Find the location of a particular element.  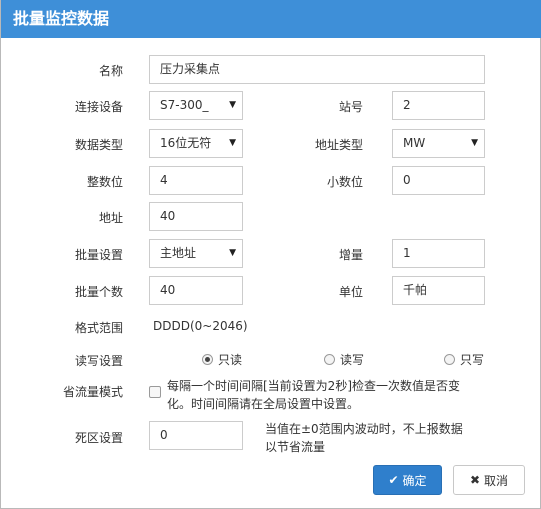

name-label: 名称 is located at coordinates (110, 71).